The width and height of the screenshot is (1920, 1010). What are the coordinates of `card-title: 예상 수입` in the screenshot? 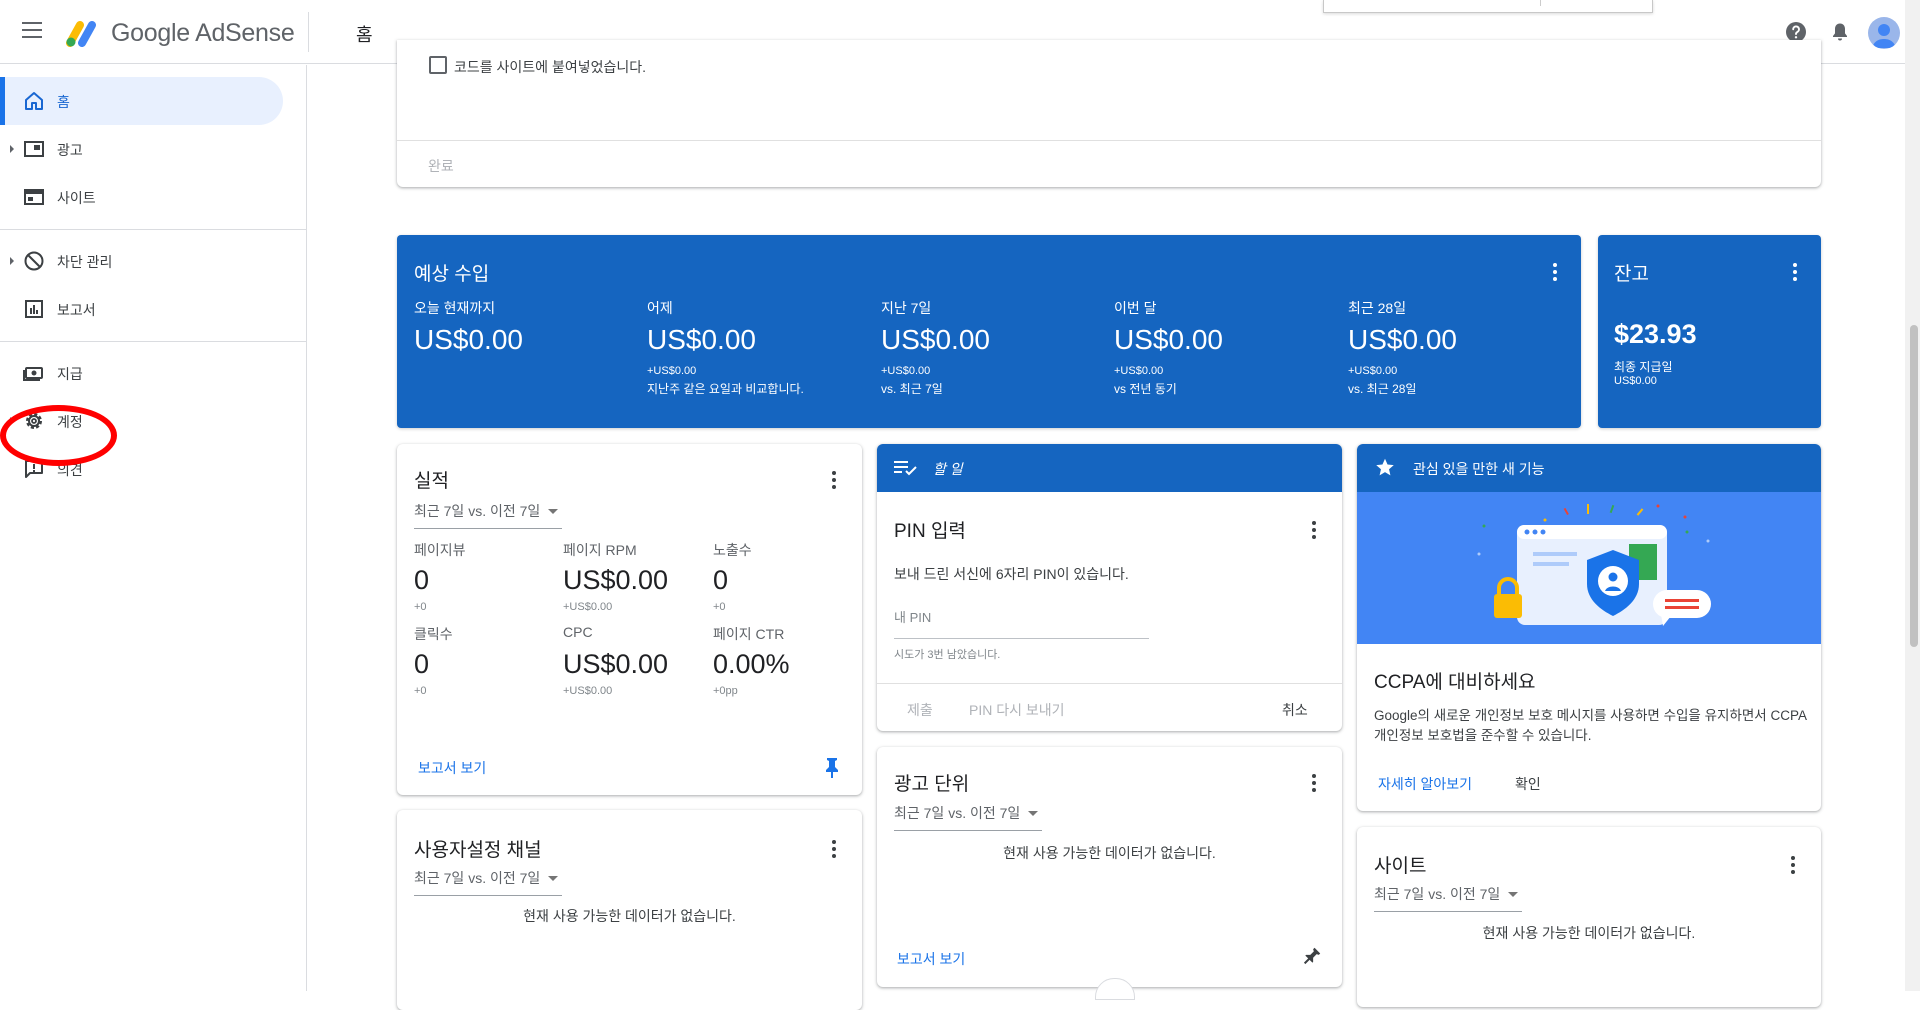 It's located at (452, 274).